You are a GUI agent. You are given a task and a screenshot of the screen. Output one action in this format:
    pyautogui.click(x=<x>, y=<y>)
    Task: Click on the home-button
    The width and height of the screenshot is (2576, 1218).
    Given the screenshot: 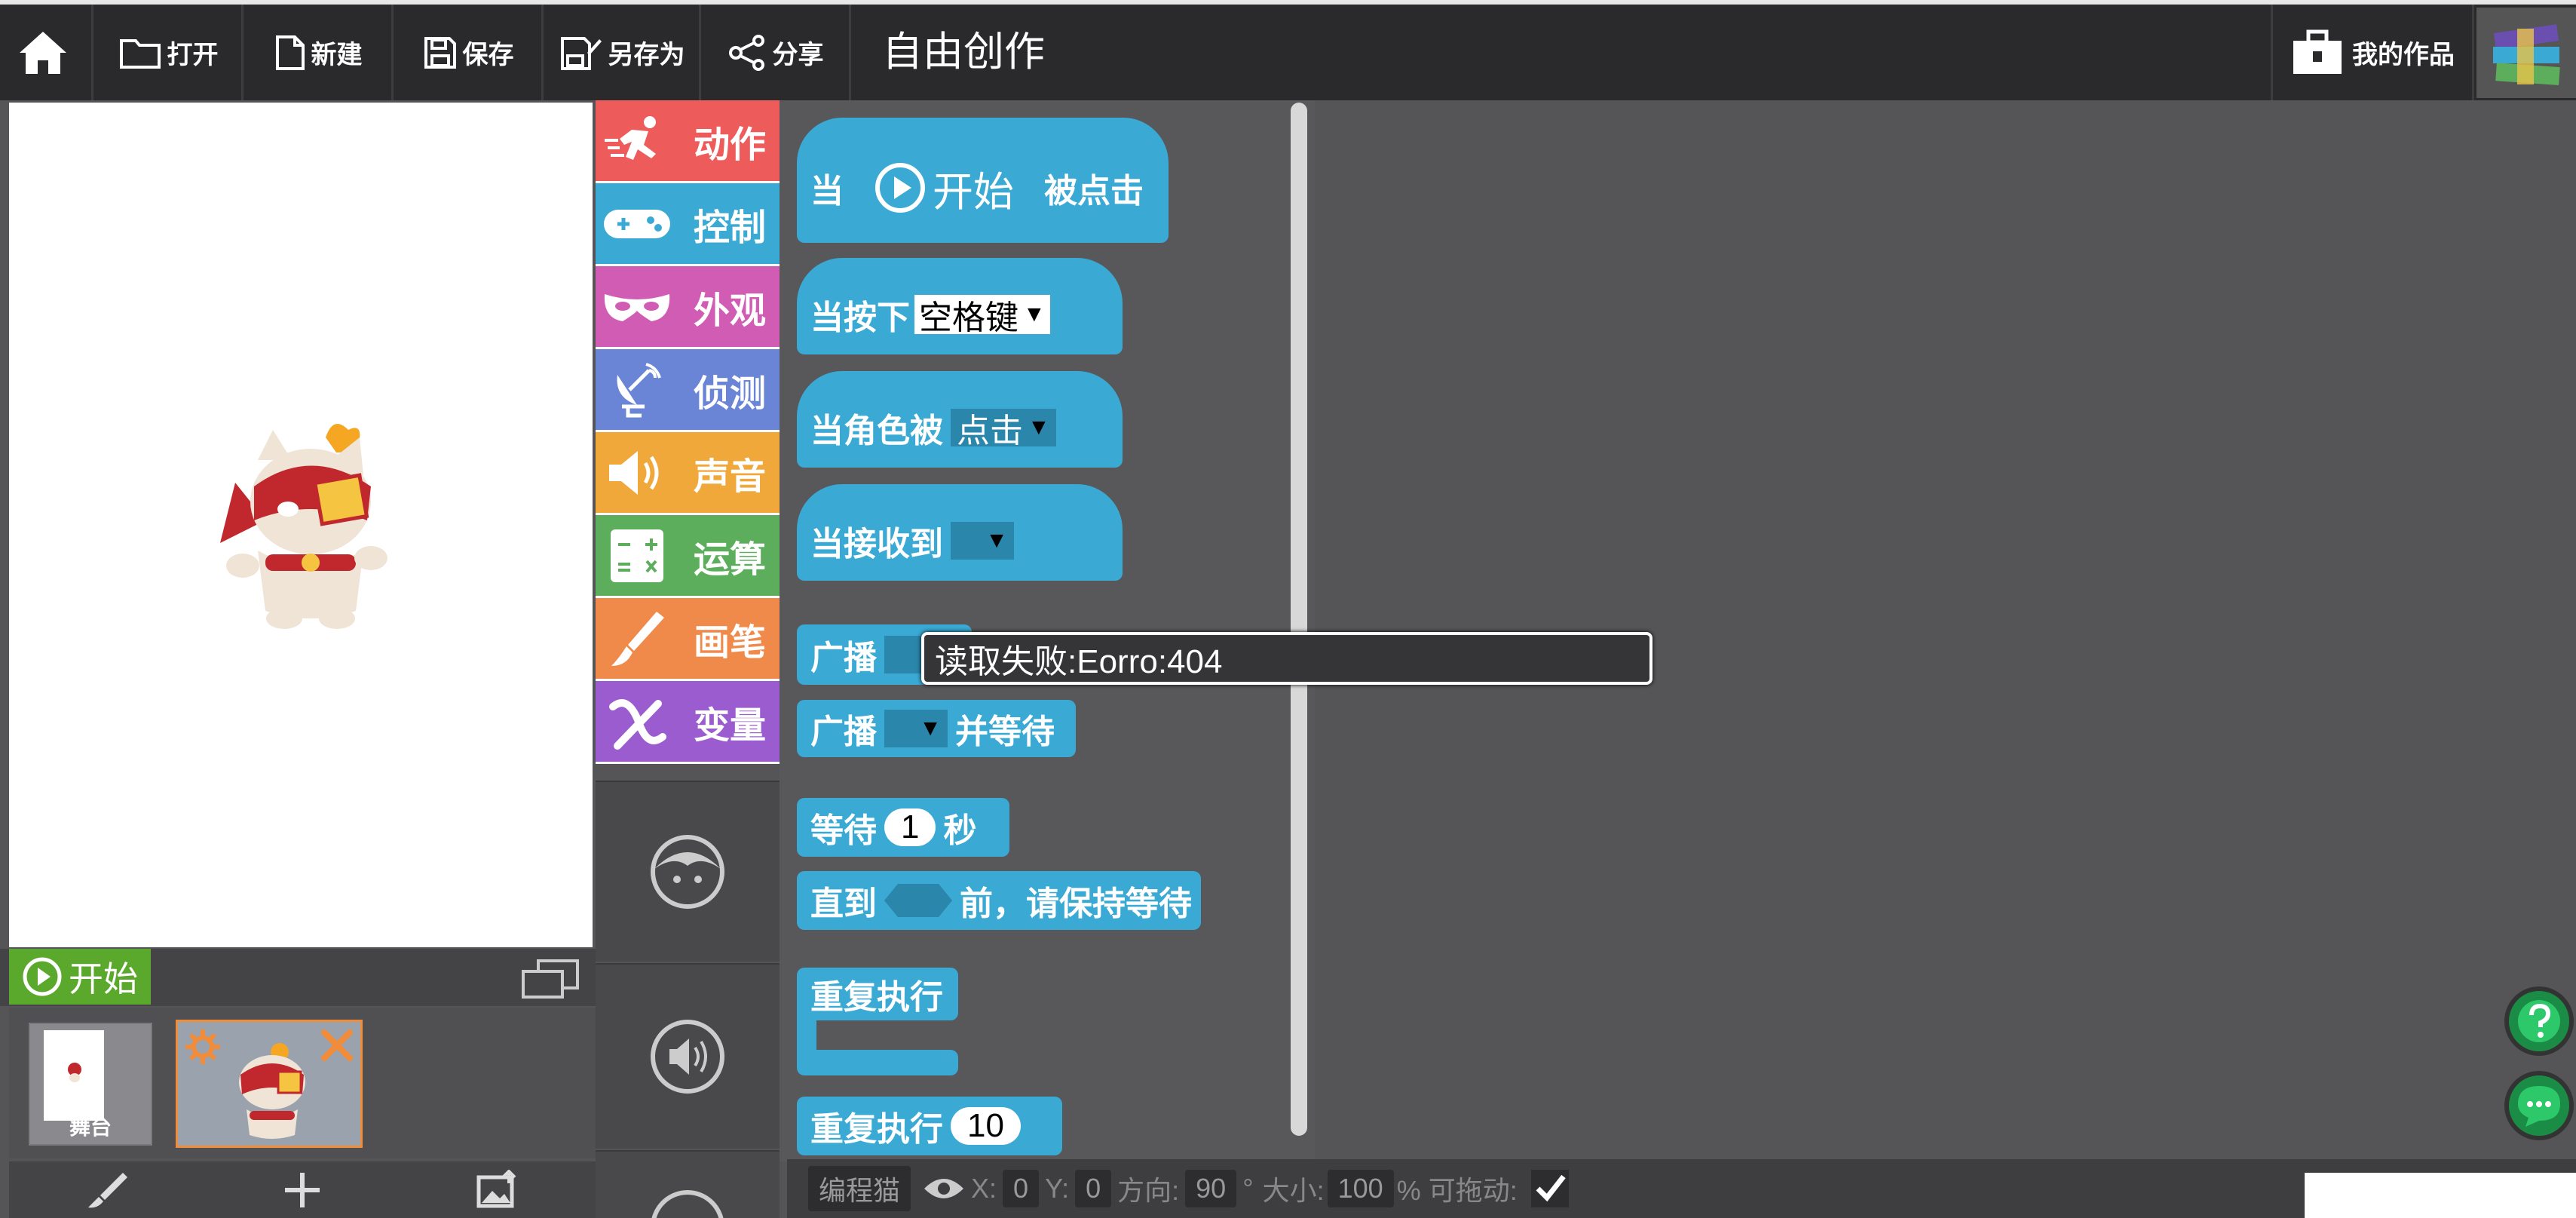 What is the action you would take?
    pyautogui.click(x=46, y=52)
    